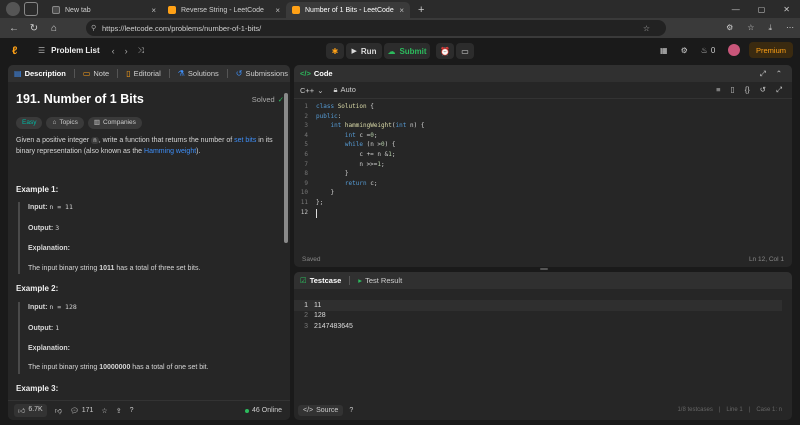 This screenshot has height=425, width=800. What do you see at coordinates (421, 10) in the screenshot?
I see `new-tab-button: +` at bounding box center [421, 10].